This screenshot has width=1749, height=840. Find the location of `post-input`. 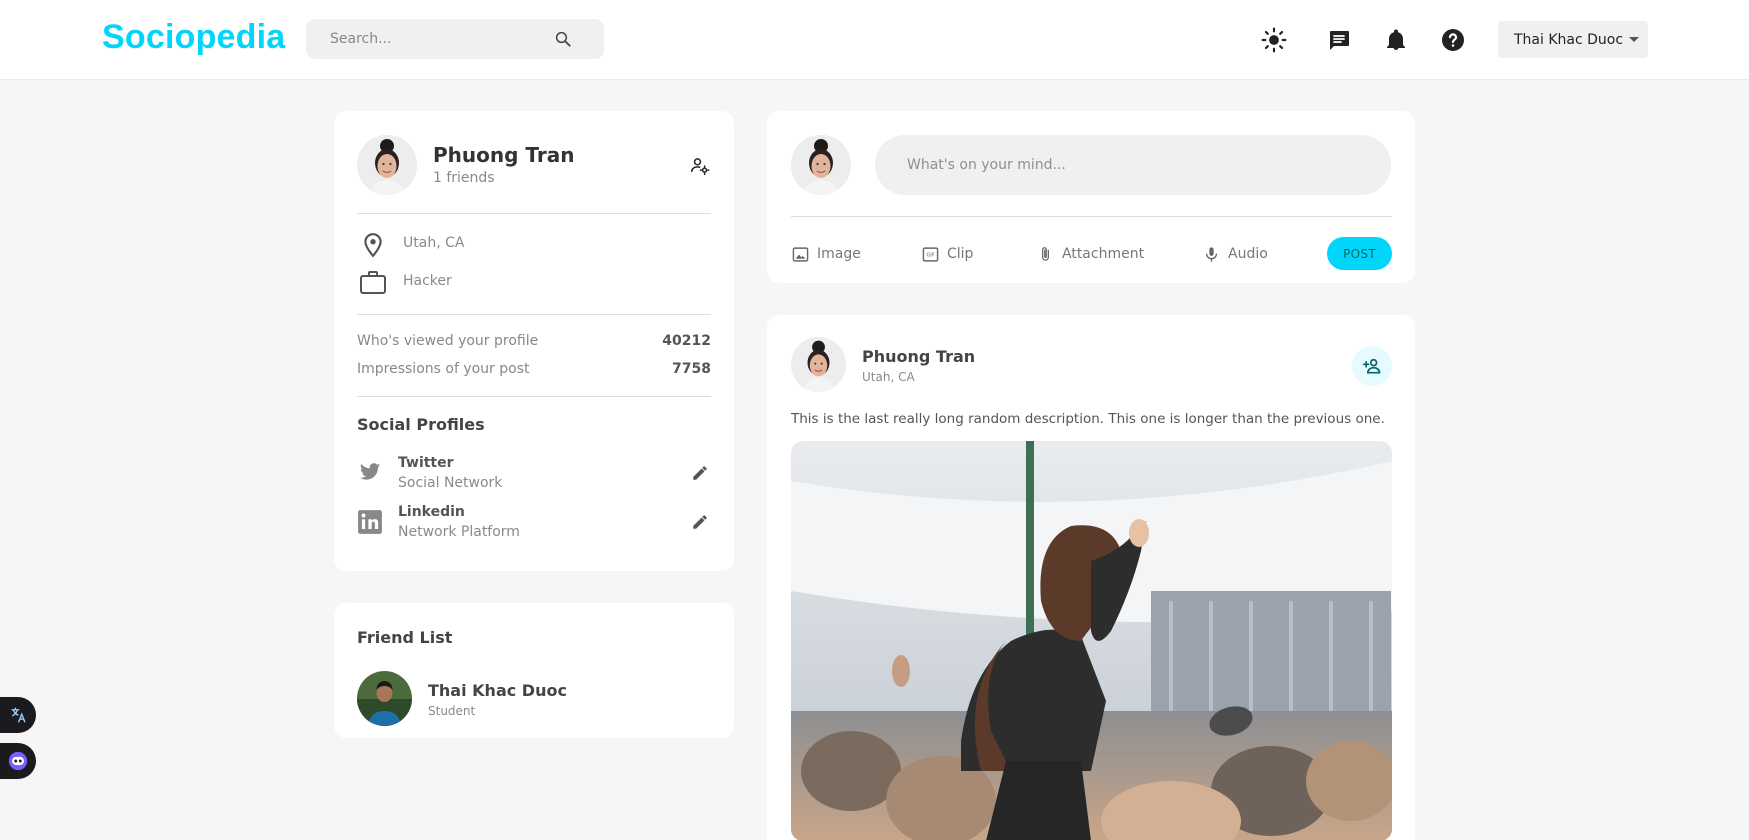

post-input is located at coordinates (1133, 165).